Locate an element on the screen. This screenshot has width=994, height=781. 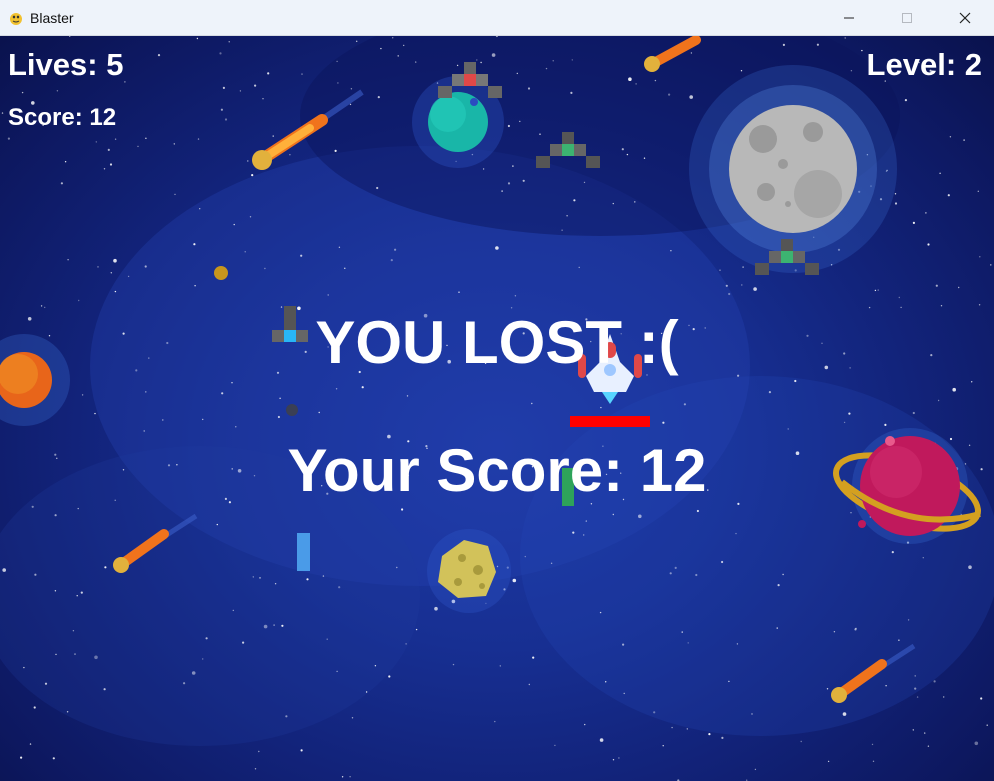
asteroid-icon is located at coordinates (469, 571).